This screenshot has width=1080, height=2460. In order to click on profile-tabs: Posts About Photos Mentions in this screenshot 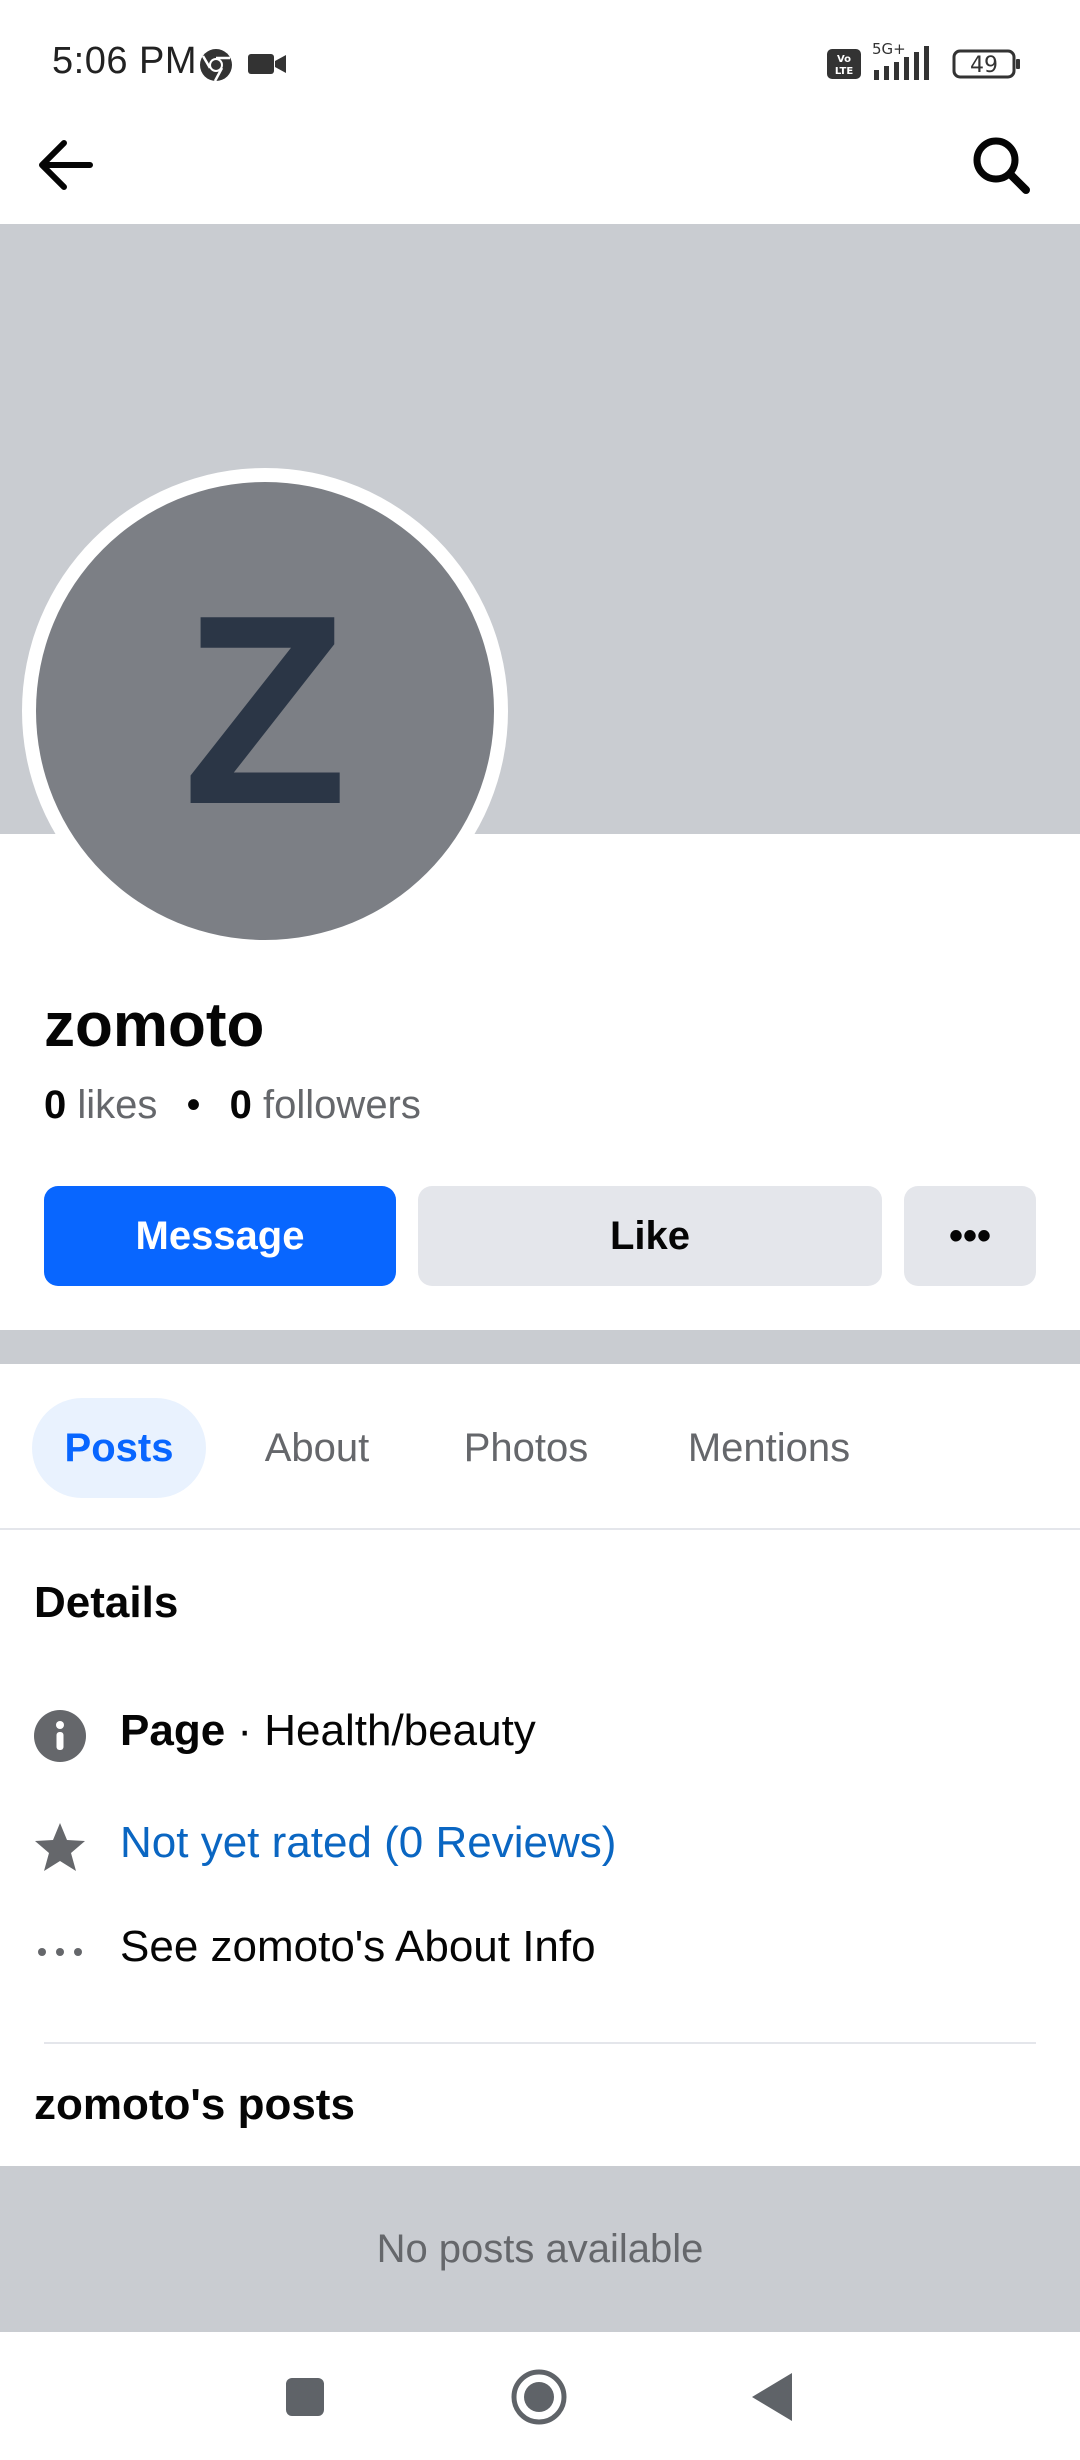, I will do `click(540, 1447)`.